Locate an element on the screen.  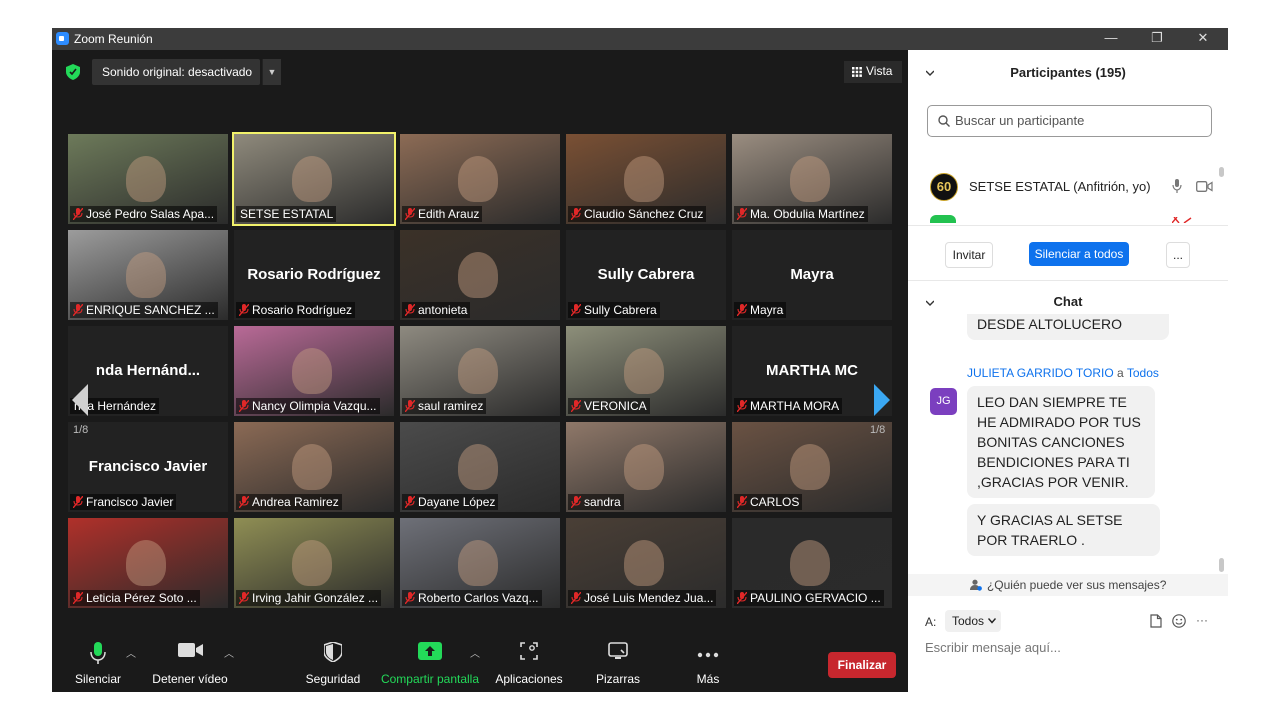
security-shield-icon is located at coordinates (73, 72).